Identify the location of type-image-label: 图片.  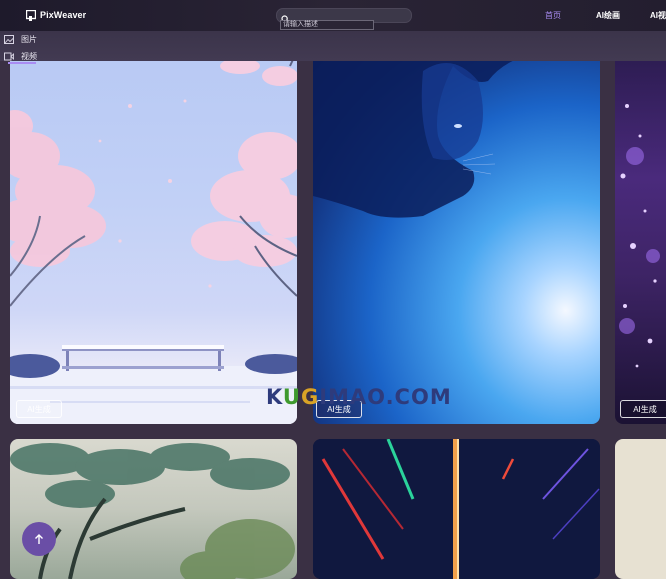
(29, 39).